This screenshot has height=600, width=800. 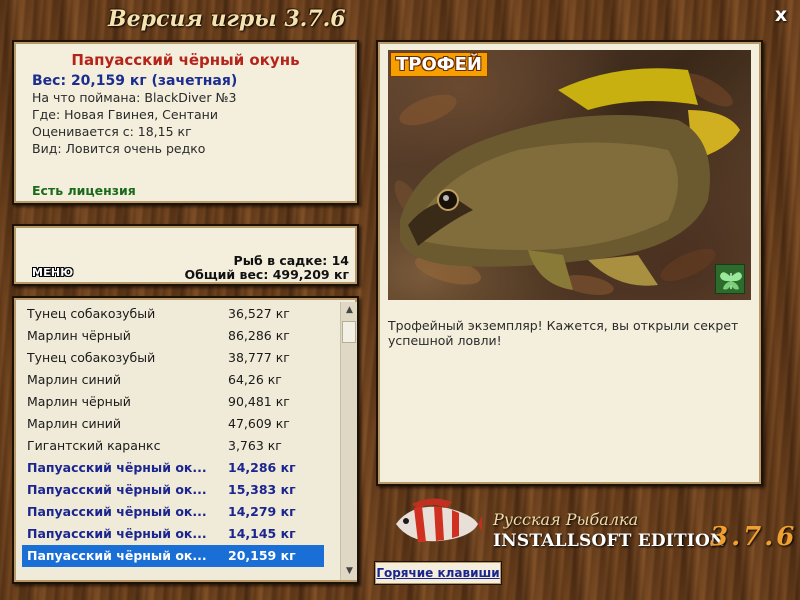 I want to click on fish-rarity: Вид: Ловится очень редко, so click(x=119, y=148).